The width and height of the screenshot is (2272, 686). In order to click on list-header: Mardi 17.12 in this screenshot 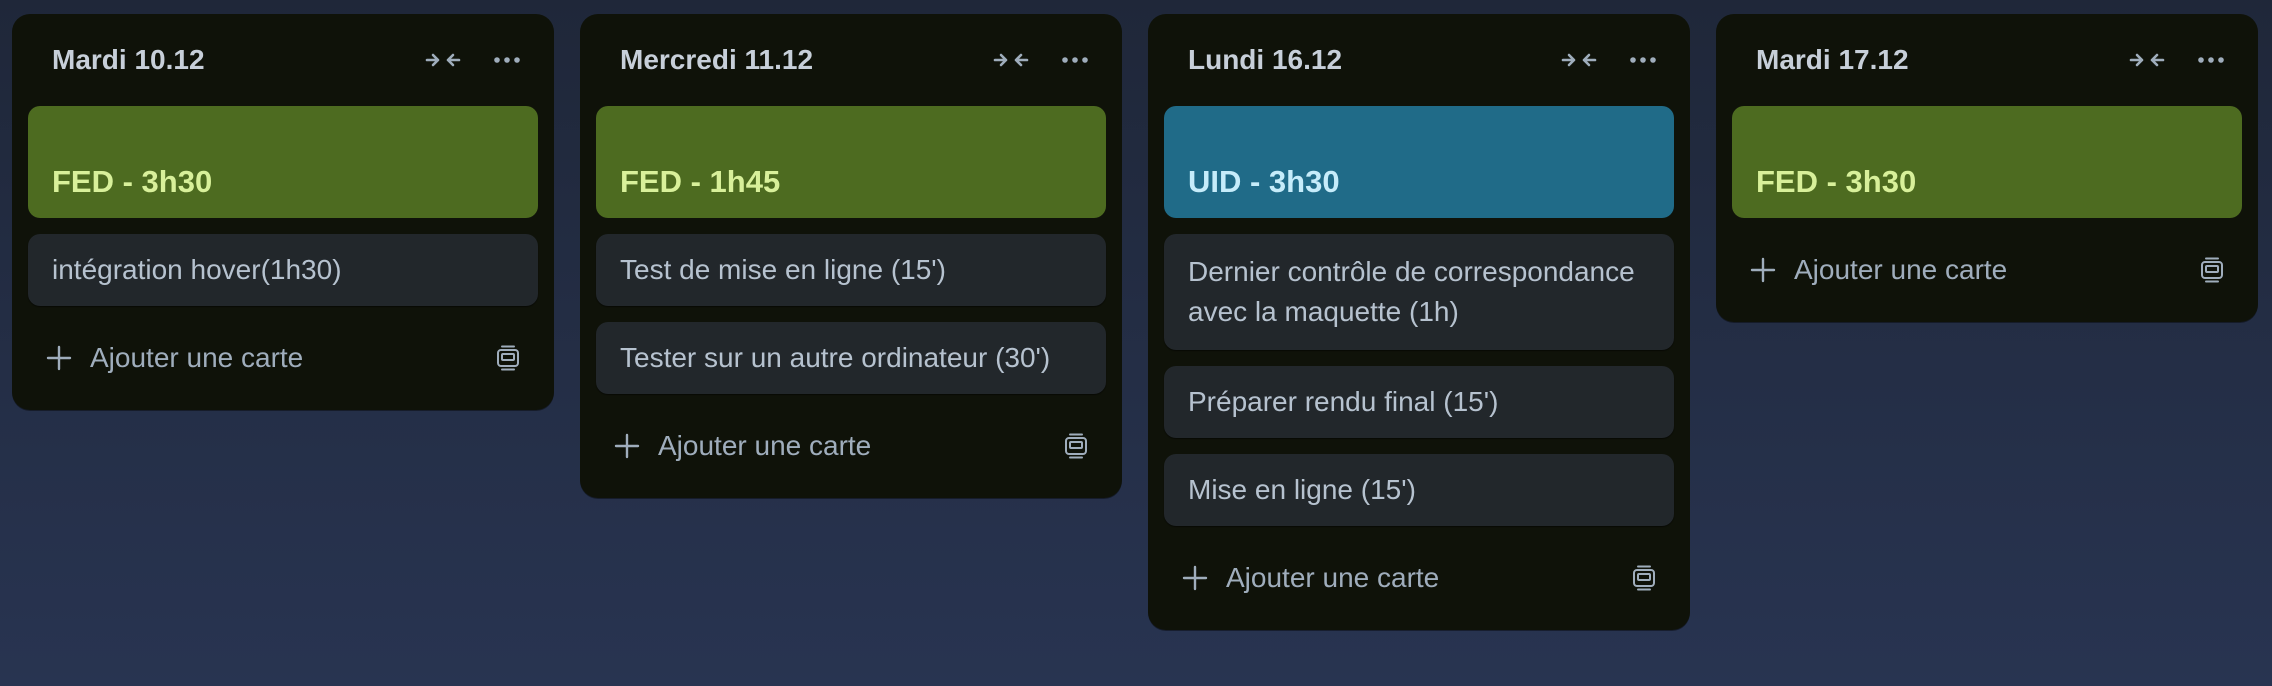, I will do `click(1987, 60)`.